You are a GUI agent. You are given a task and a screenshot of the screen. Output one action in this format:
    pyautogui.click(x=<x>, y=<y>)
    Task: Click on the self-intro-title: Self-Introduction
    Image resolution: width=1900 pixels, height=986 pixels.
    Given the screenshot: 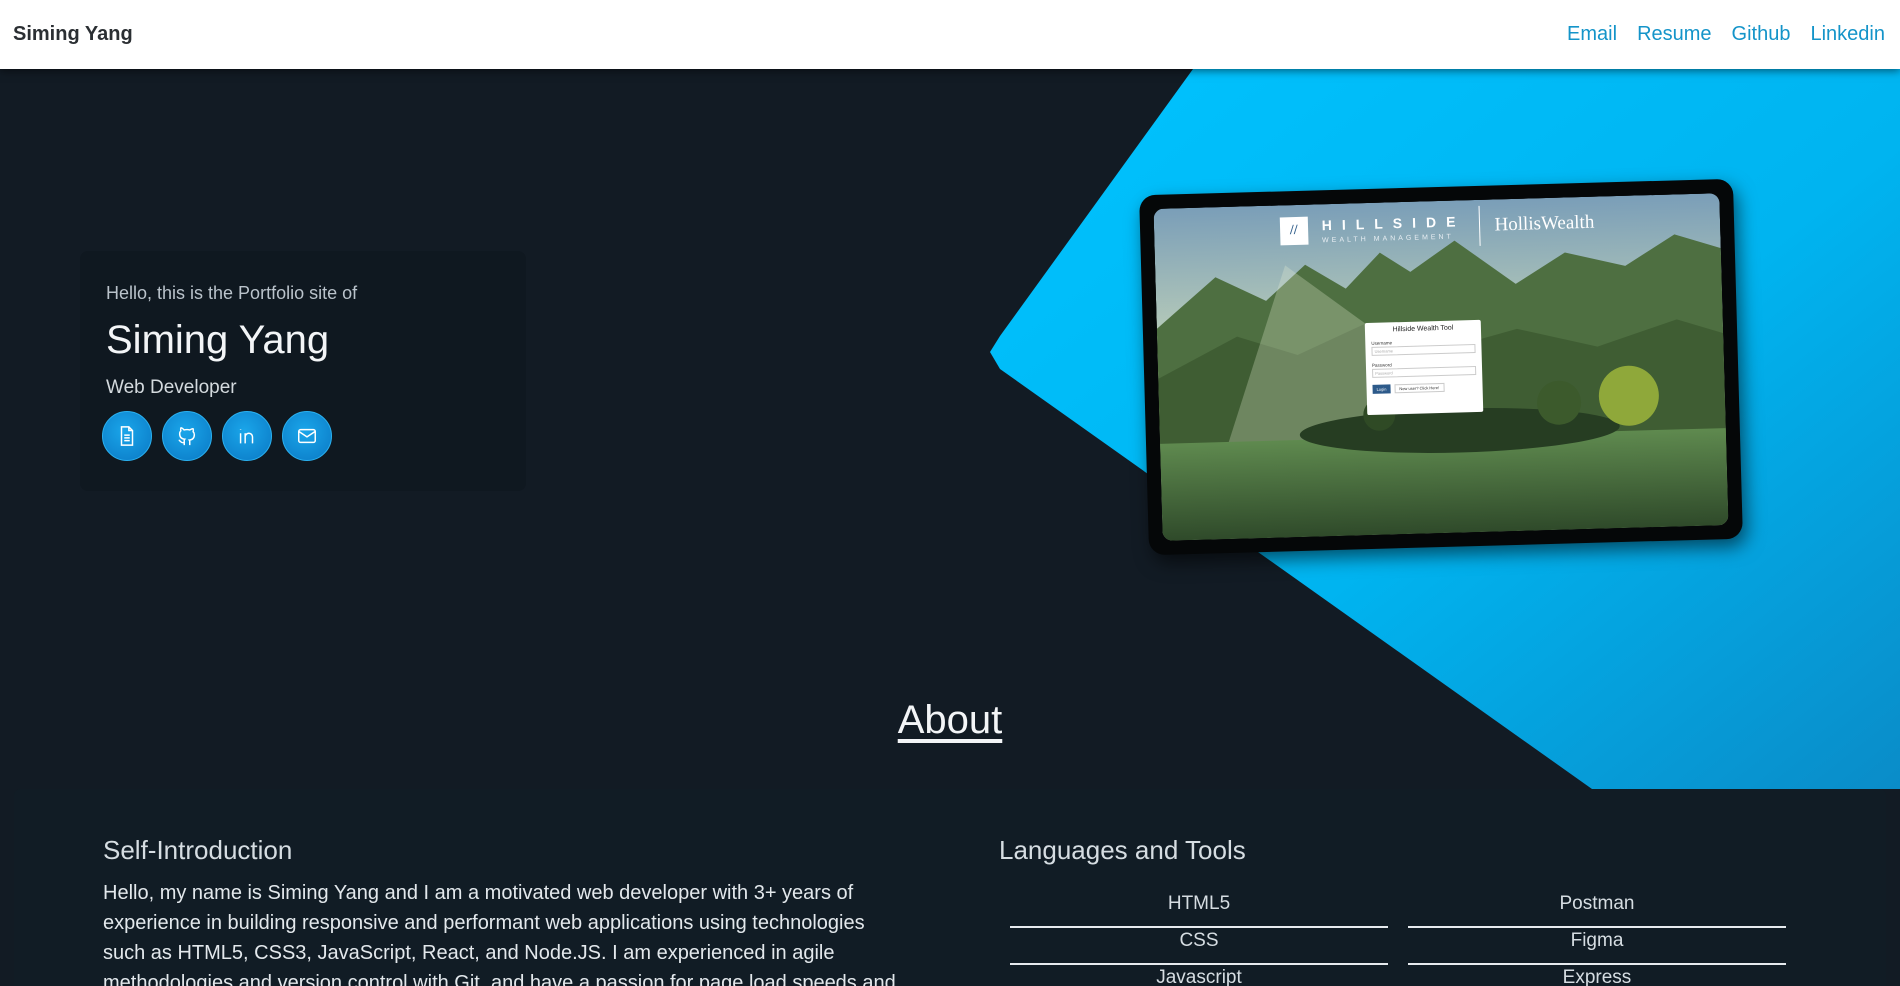 What is the action you would take?
    pyautogui.click(x=198, y=850)
    